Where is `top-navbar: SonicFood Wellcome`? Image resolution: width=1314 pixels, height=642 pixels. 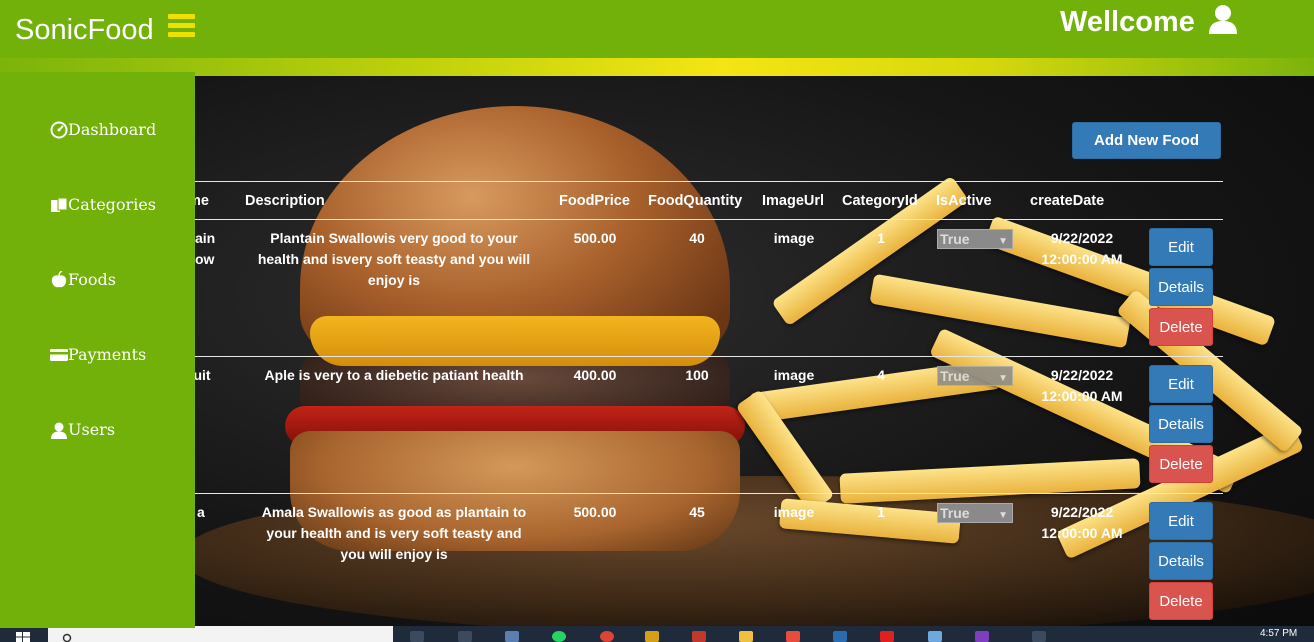 top-navbar: SonicFood Wellcome is located at coordinates (657, 29).